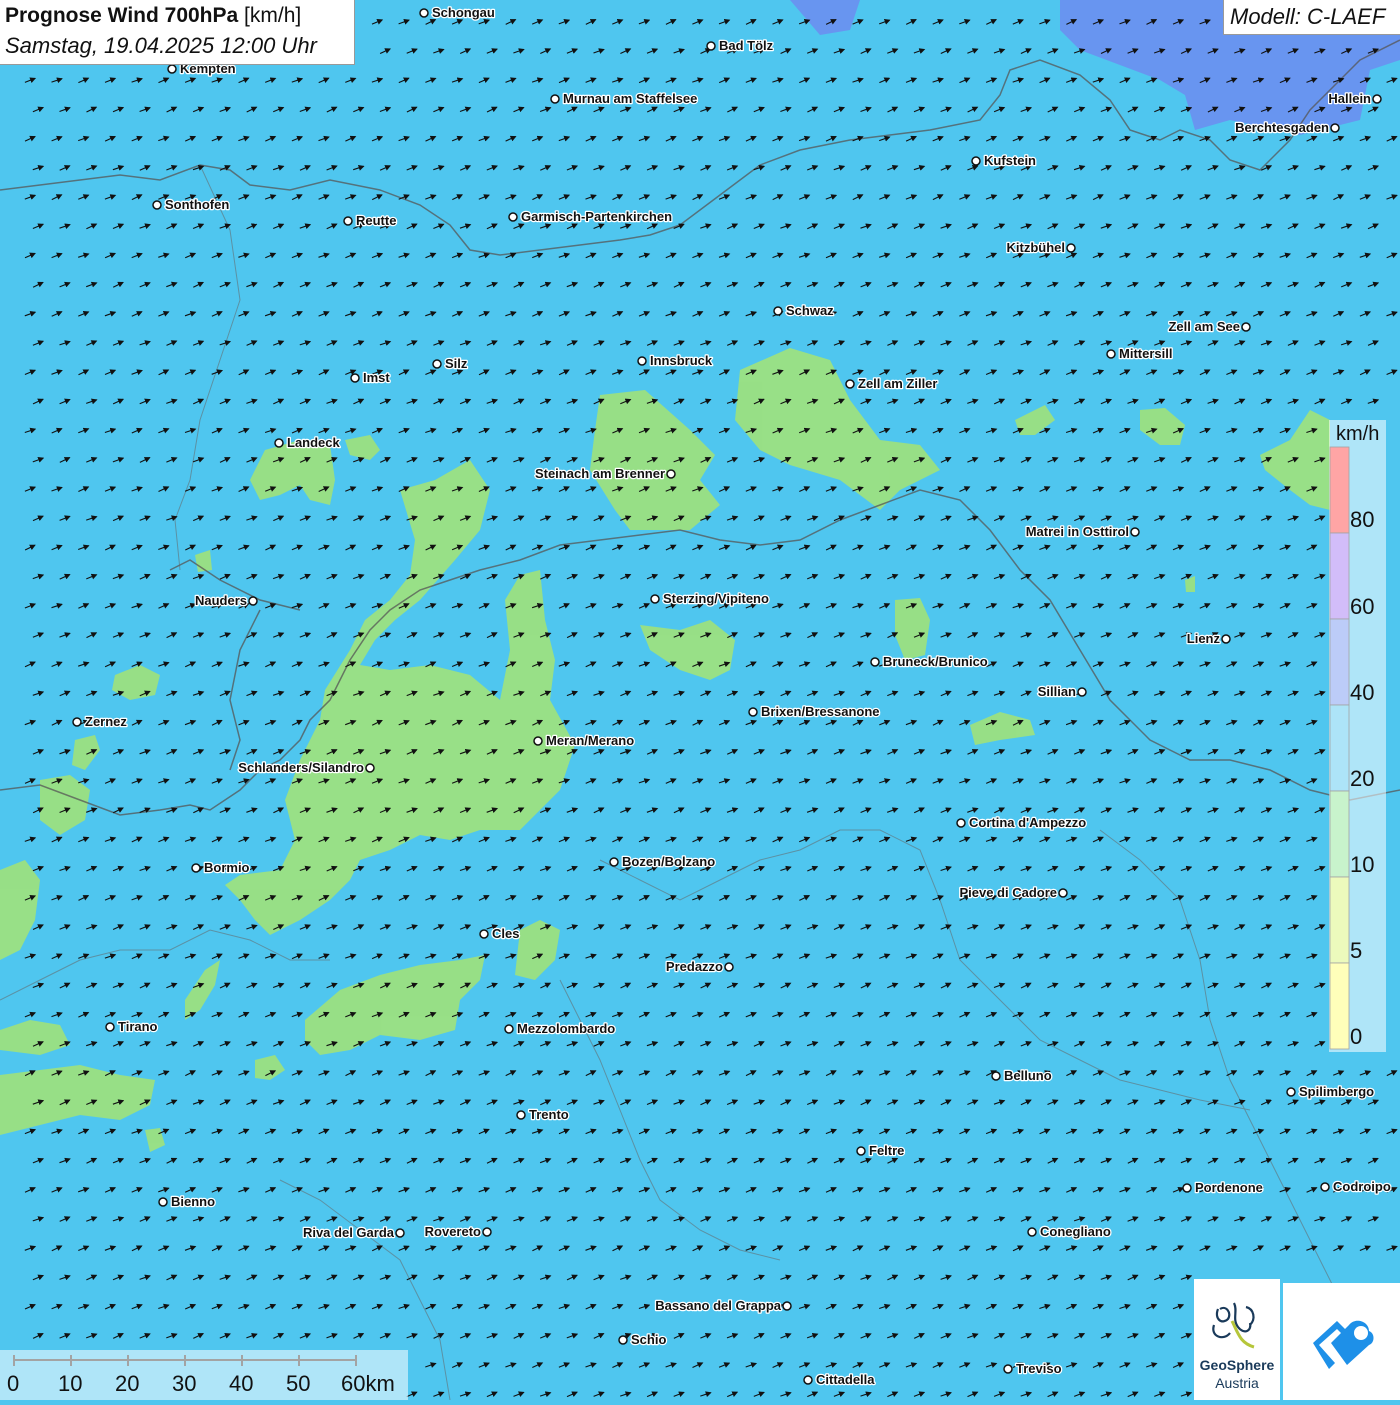 This screenshot has width=1400, height=1405. Describe the element at coordinates (463, 12) in the screenshot. I see `city-label: Schongau` at that location.